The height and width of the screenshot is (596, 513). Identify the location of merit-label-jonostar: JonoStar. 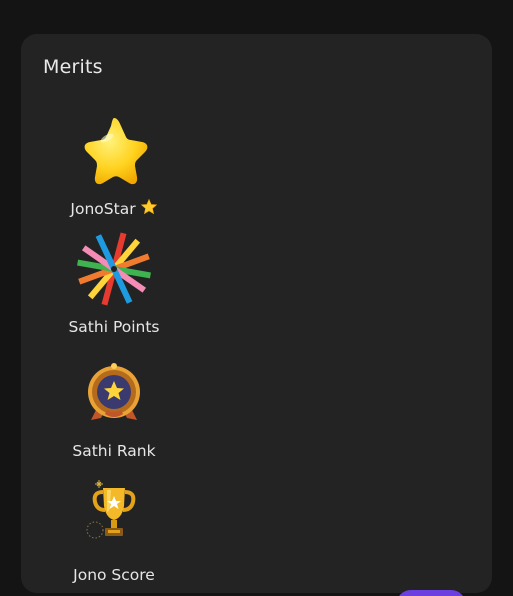
(103, 209).